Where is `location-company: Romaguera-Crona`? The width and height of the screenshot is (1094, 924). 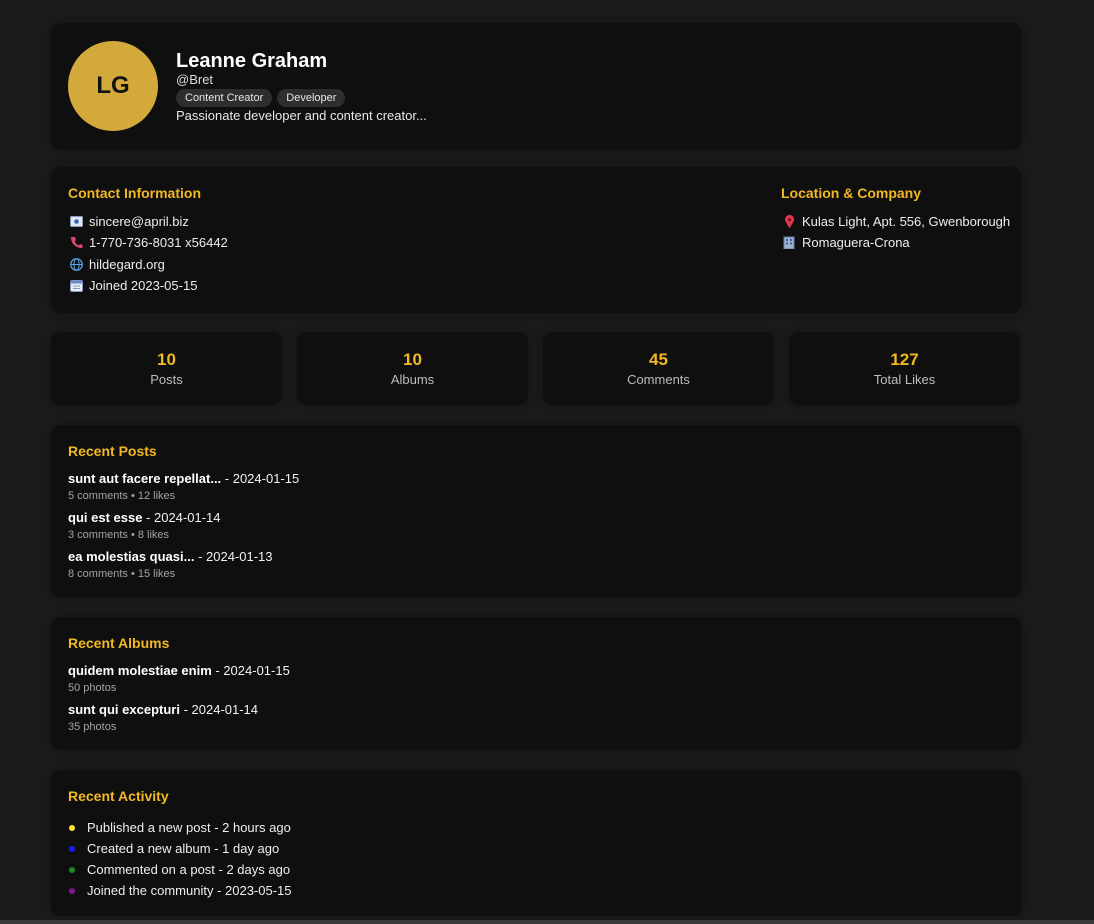
location-company: Romaguera-Crona is located at coordinates (895, 242).